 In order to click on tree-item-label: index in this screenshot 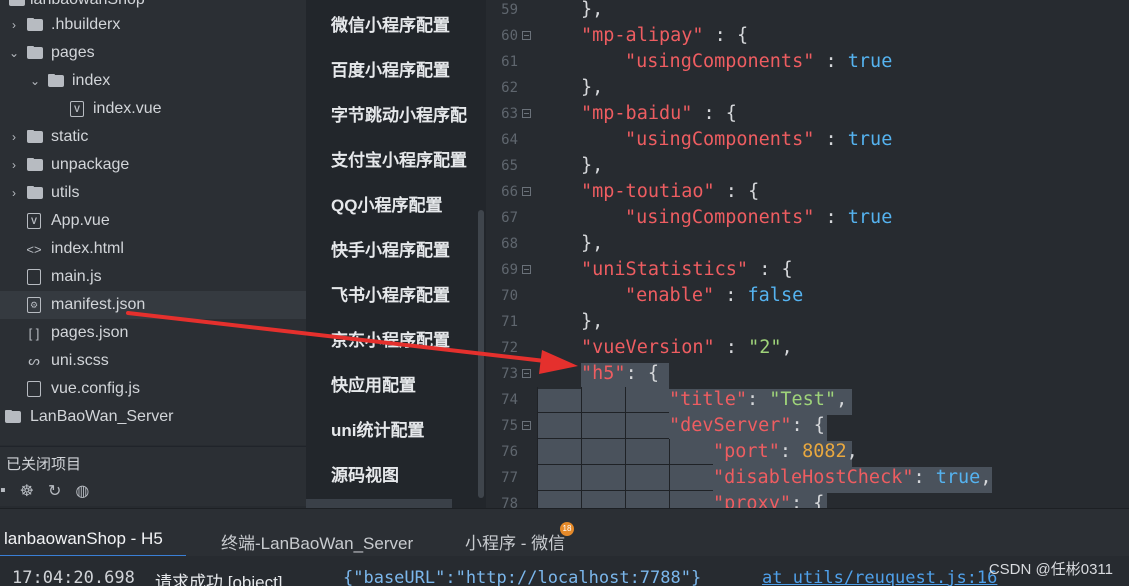, I will do `click(91, 80)`.